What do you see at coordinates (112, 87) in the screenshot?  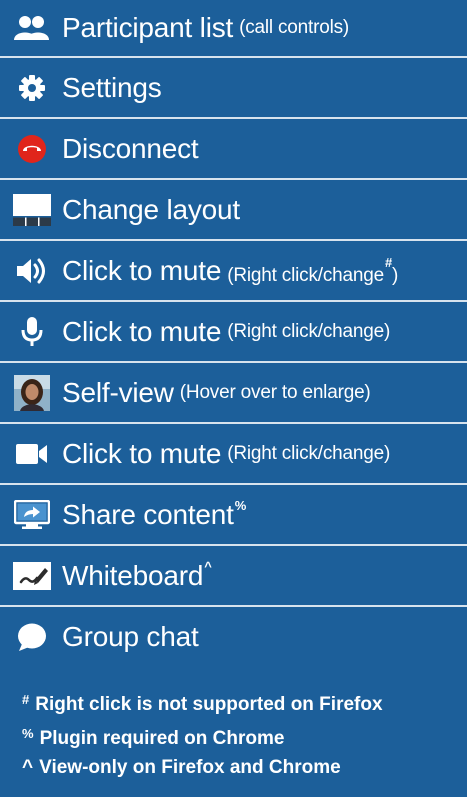 I see `settings-label: Settings` at bounding box center [112, 87].